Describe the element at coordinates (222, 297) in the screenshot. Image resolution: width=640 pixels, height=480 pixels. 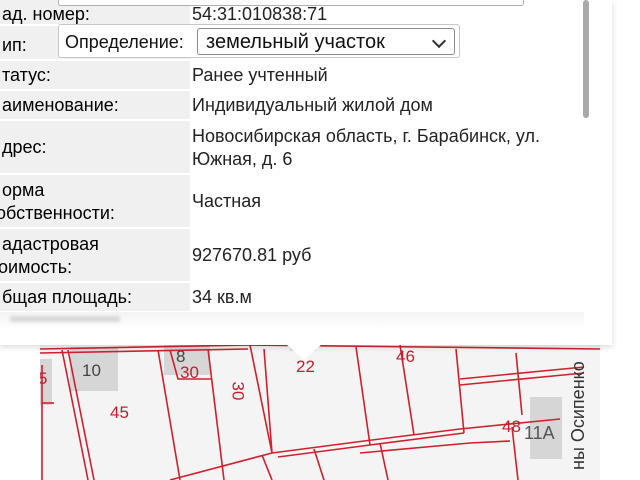
I see `row-value: 34 кв.м` at that location.